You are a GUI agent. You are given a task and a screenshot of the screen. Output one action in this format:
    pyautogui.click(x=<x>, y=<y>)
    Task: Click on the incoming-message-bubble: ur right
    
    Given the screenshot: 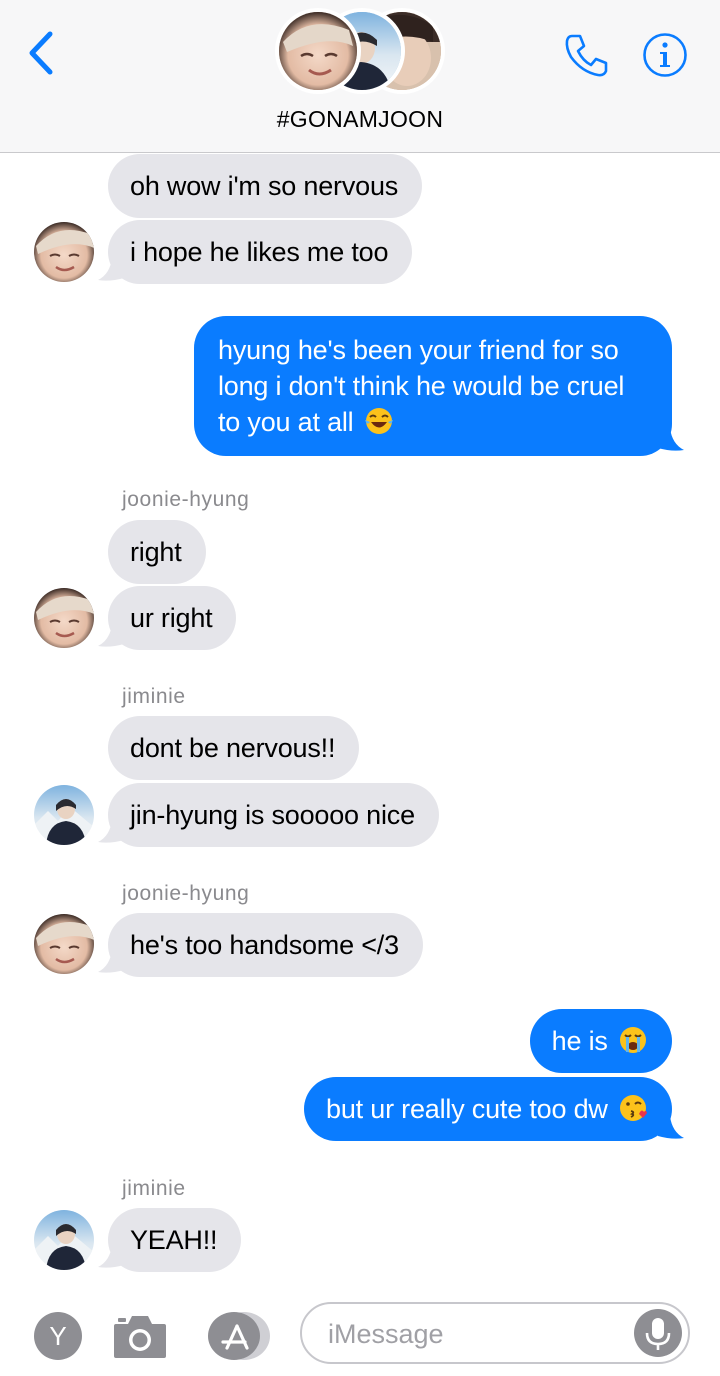 What is the action you would take?
    pyautogui.click(x=172, y=618)
    